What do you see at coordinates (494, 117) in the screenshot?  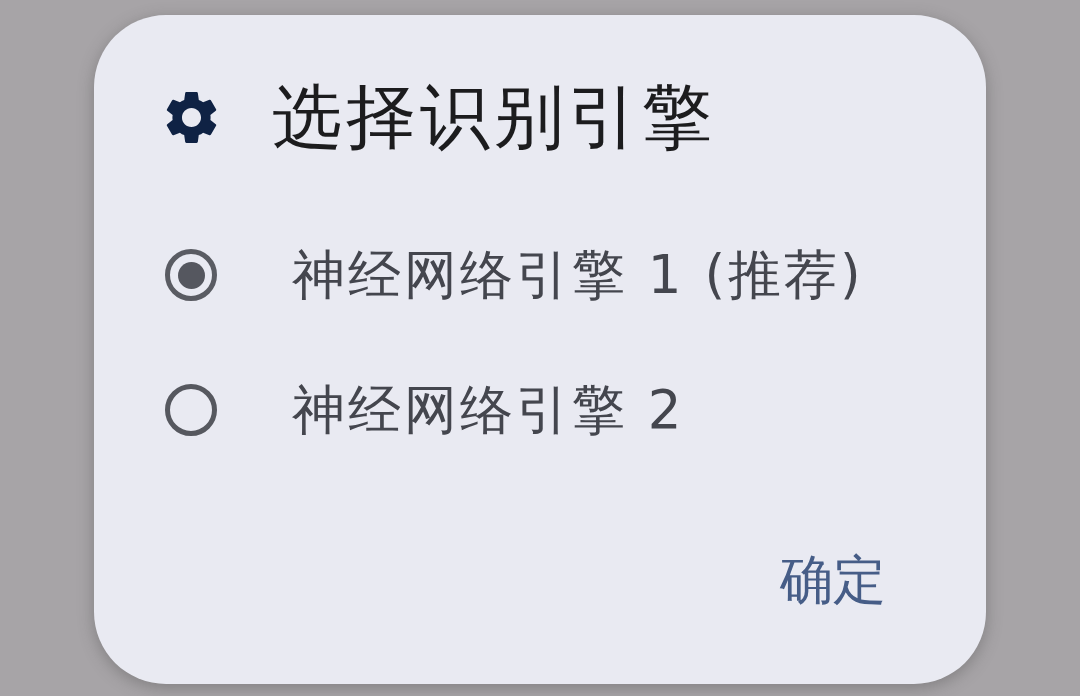 I see `dialog-title: 选择识别引擎` at bounding box center [494, 117].